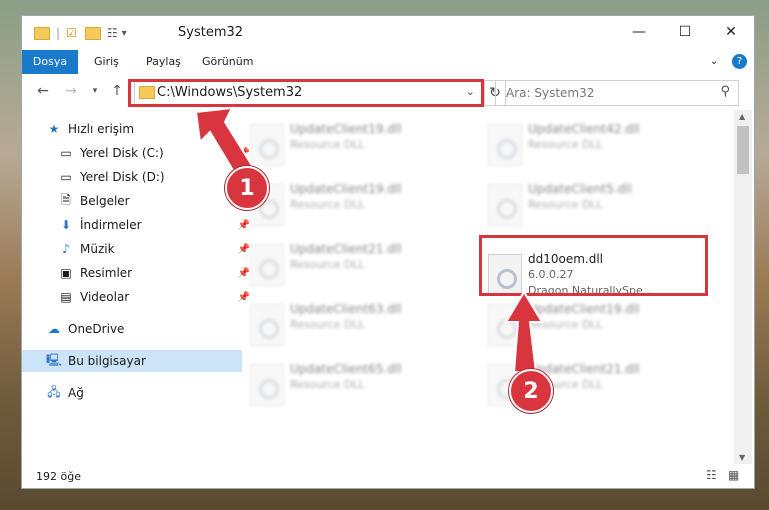 The height and width of the screenshot is (510, 769). Describe the element at coordinates (531, 391) in the screenshot. I see `step-marker-2: 2` at that location.